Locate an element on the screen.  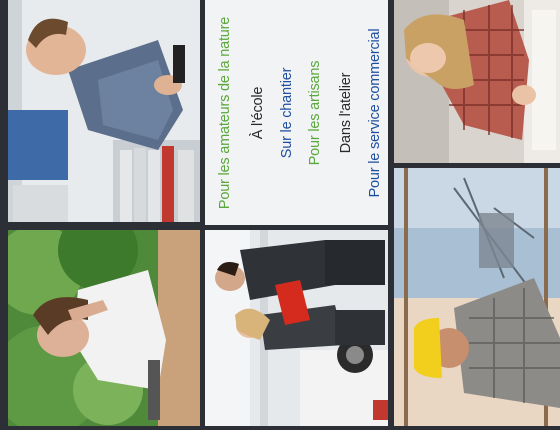
text-line-school: À l'école is located at coordinates (258, 112).